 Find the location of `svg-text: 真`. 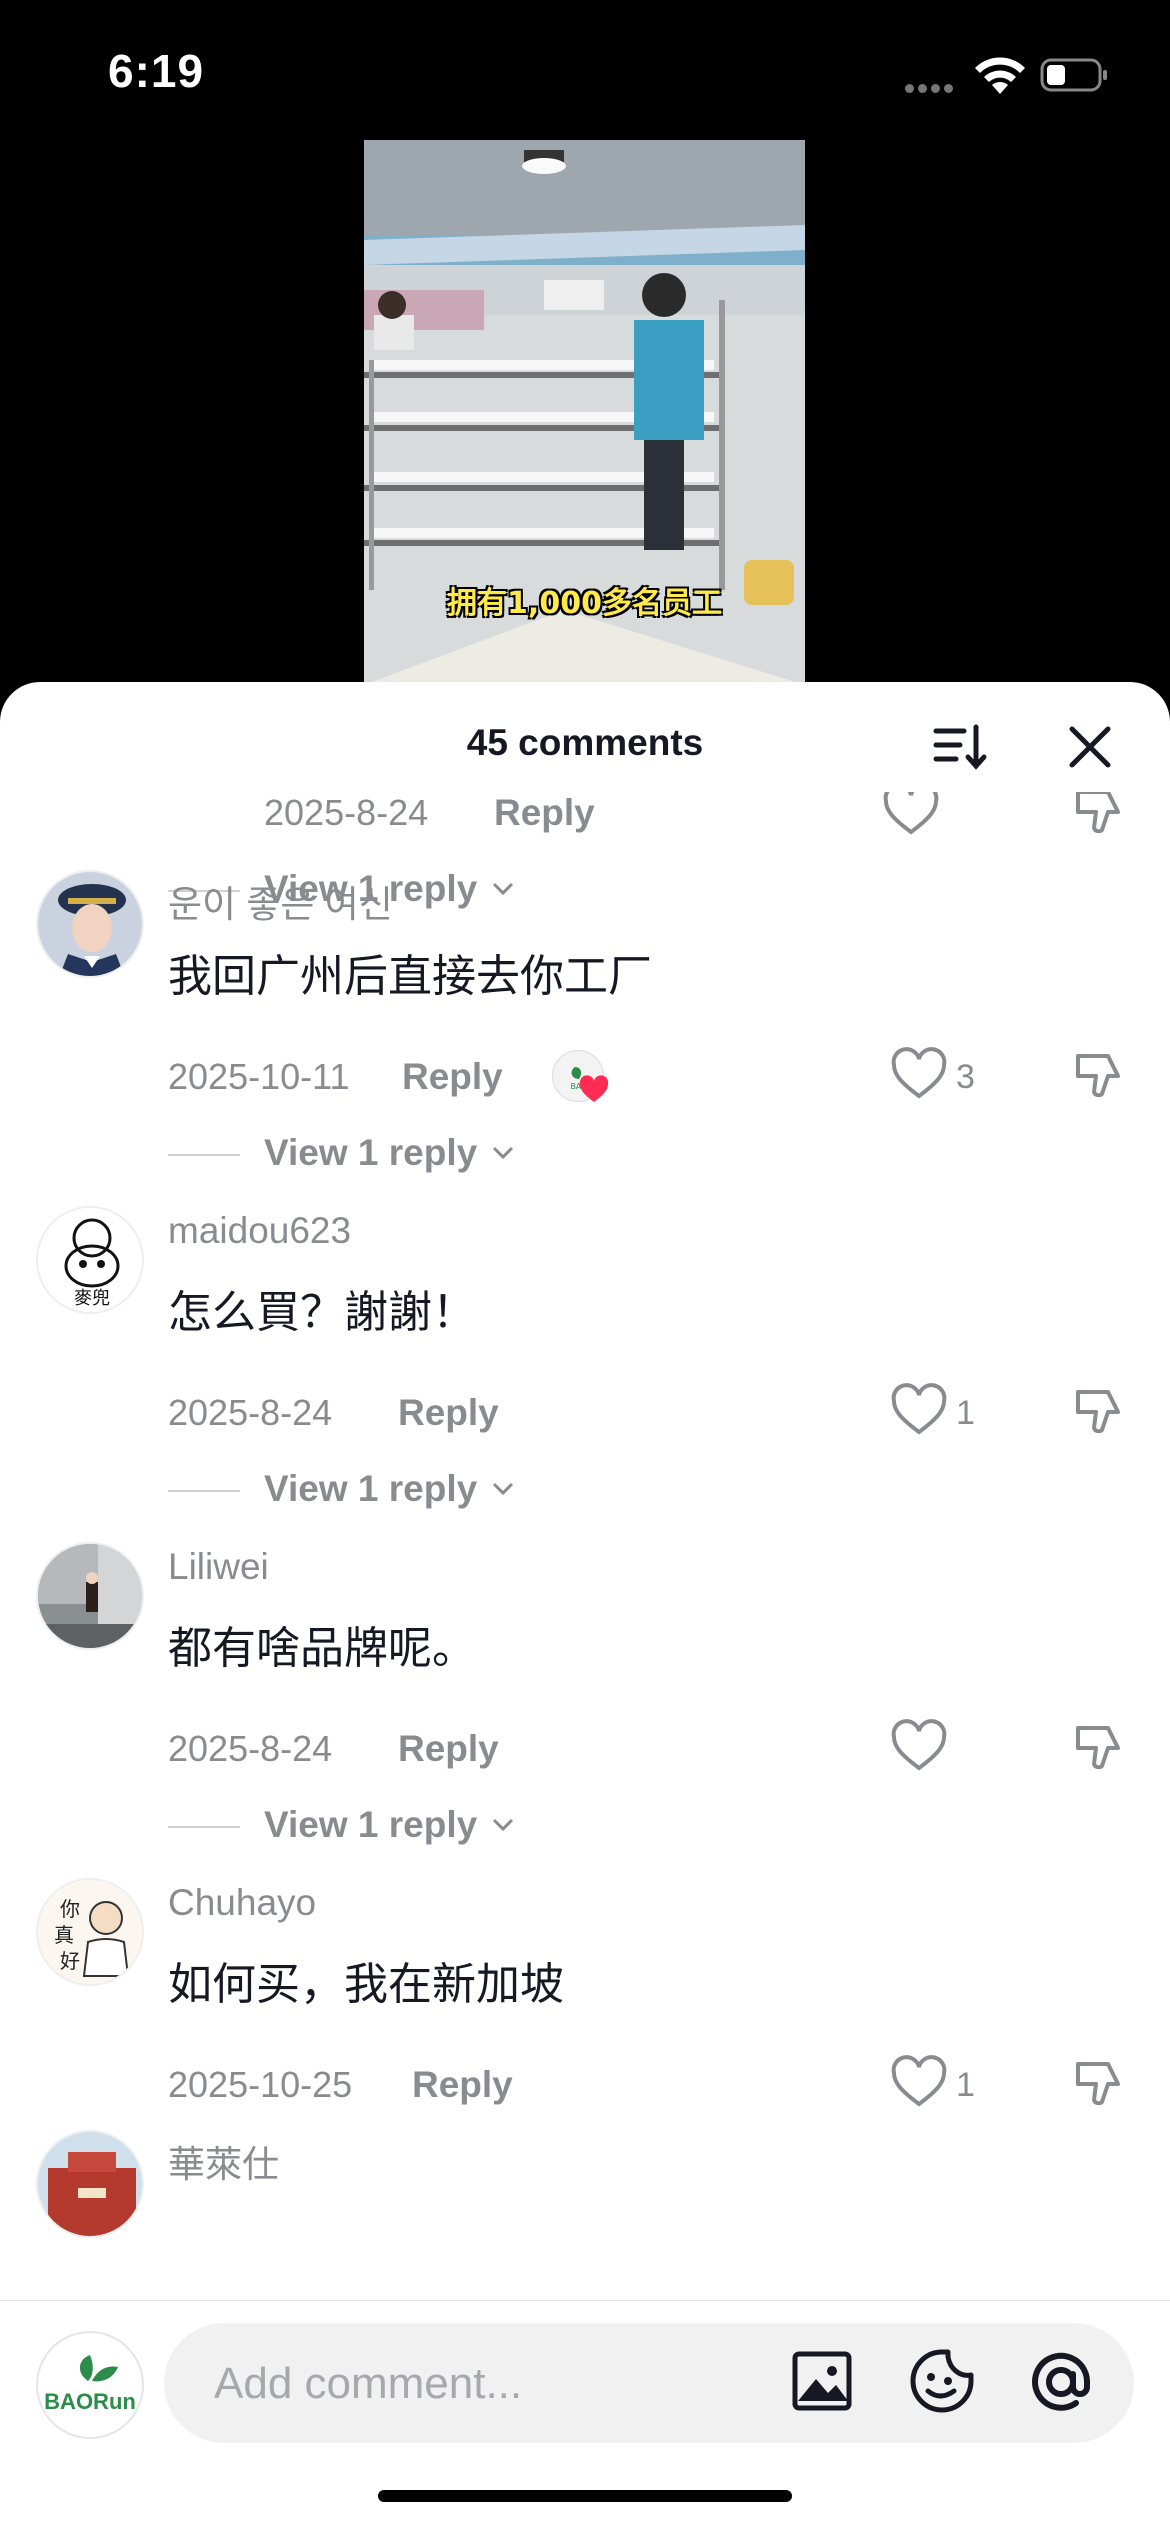

svg-text: 真 is located at coordinates (64, 1935).